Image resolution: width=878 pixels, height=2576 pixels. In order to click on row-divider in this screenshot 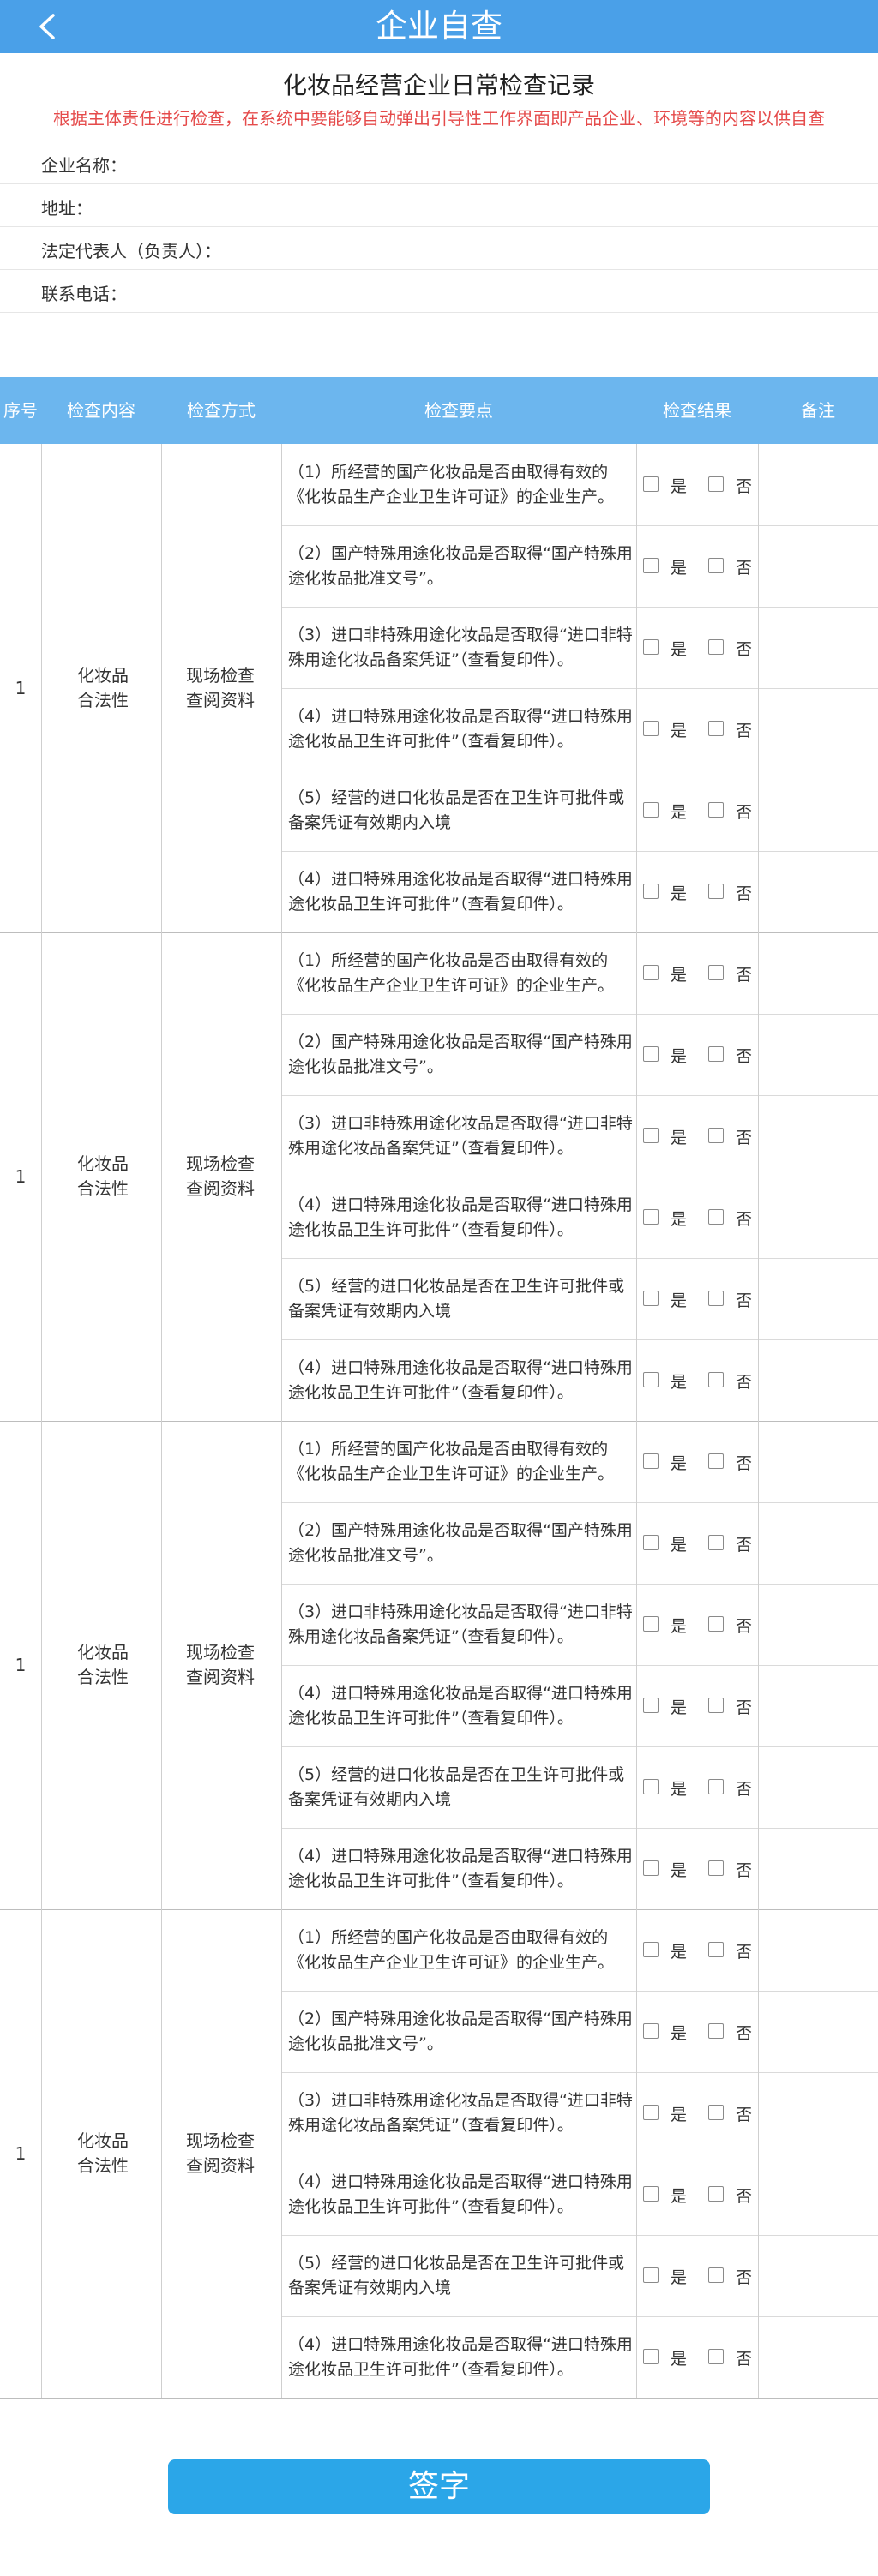, I will do `click(439, 2398)`.